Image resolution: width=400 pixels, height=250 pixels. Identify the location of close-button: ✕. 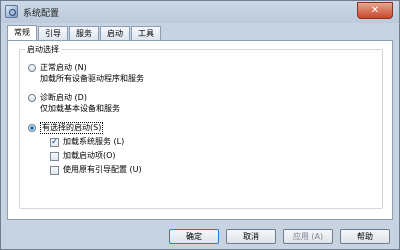
(375, 10).